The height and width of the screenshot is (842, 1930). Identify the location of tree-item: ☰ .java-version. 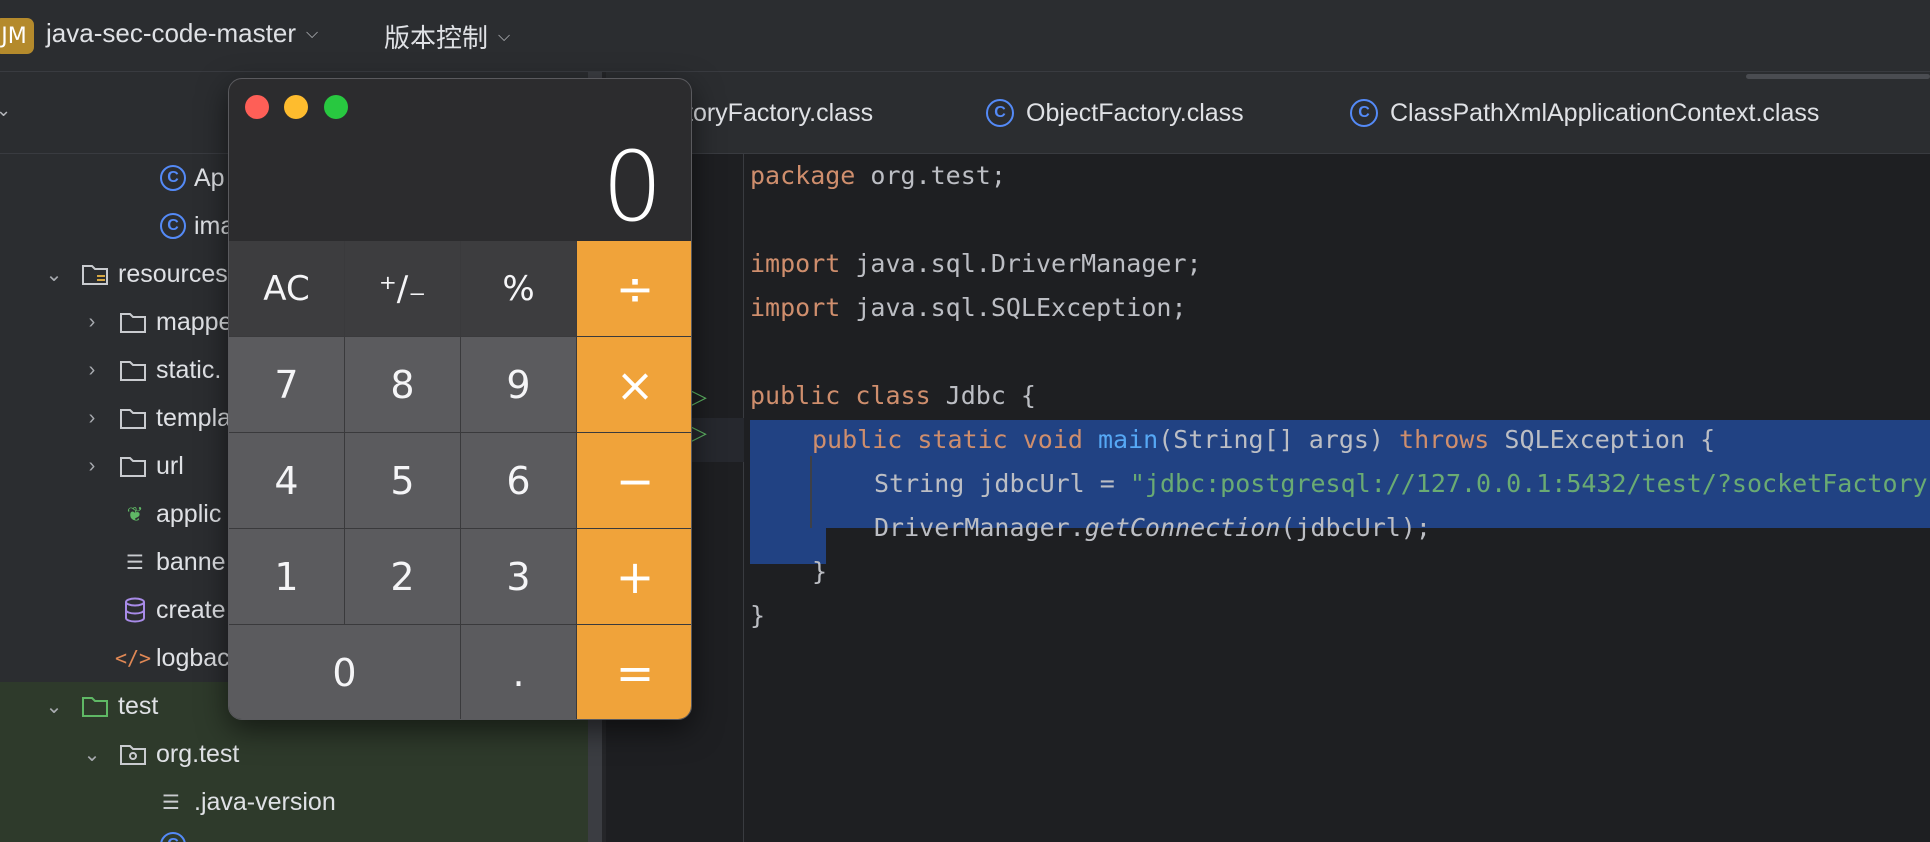
(294, 802).